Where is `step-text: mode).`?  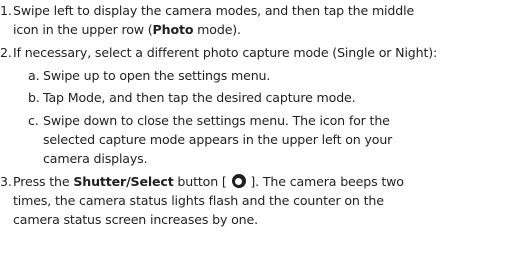 step-text: mode). is located at coordinates (217, 29).